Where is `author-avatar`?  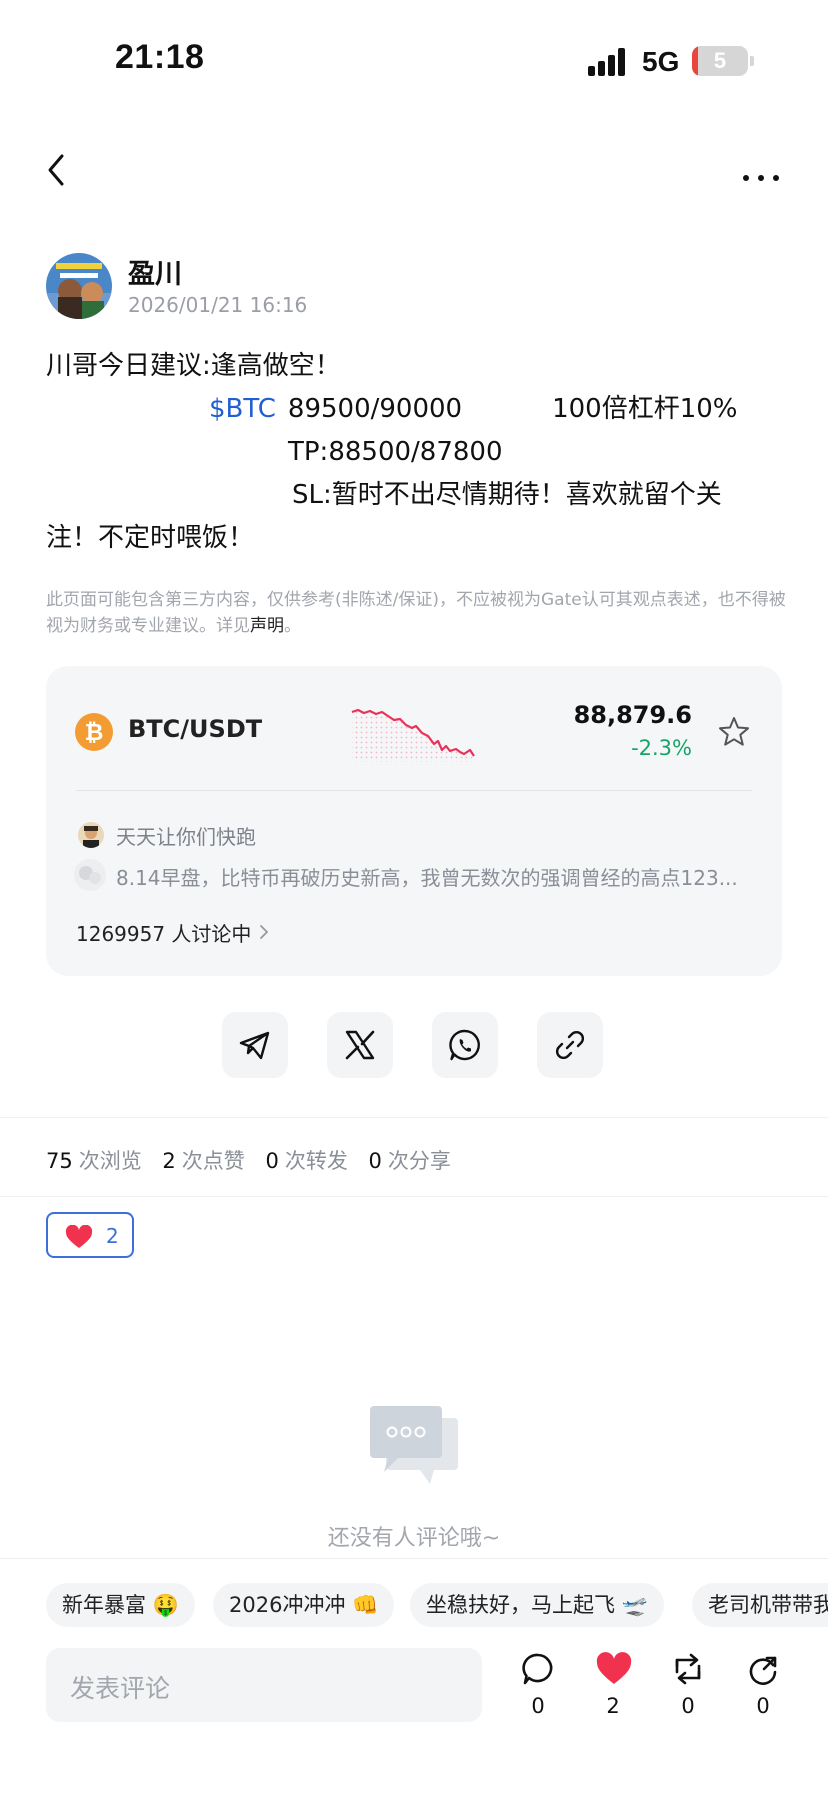 author-avatar is located at coordinates (79, 286).